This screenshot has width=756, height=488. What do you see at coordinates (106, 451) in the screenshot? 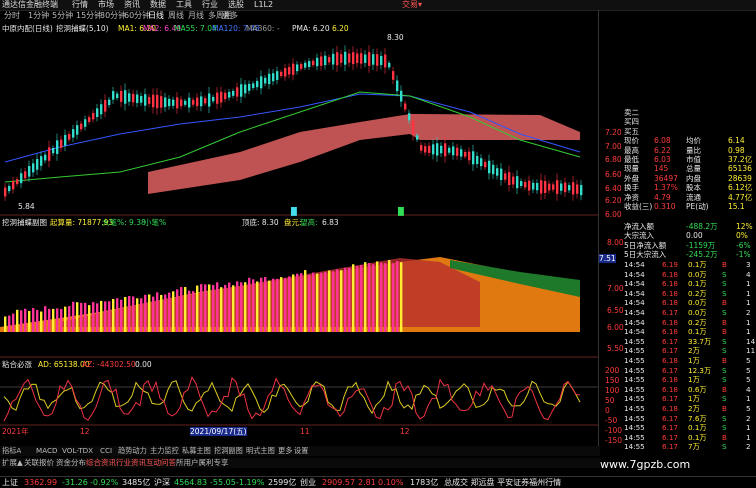
I see `tab-cci: CCI` at bounding box center [106, 451].